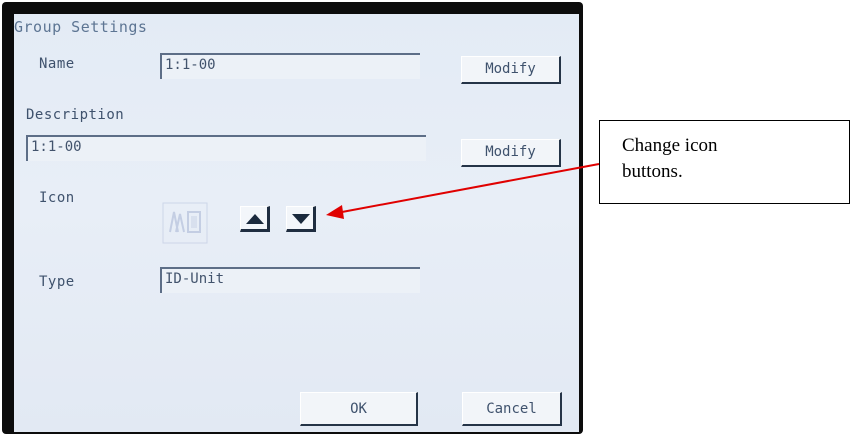  Describe the element at coordinates (670, 145) in the screenshot. I see `callout-text-line1: Change icon` at that location.